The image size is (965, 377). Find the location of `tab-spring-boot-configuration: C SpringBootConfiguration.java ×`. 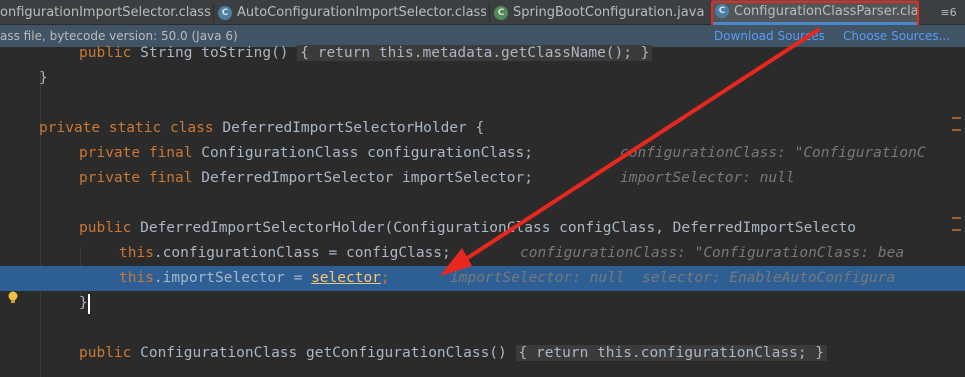

tab-spring-boot-configuration: C SpringBootConfiguration.java × is located at coordinates (599, 12).